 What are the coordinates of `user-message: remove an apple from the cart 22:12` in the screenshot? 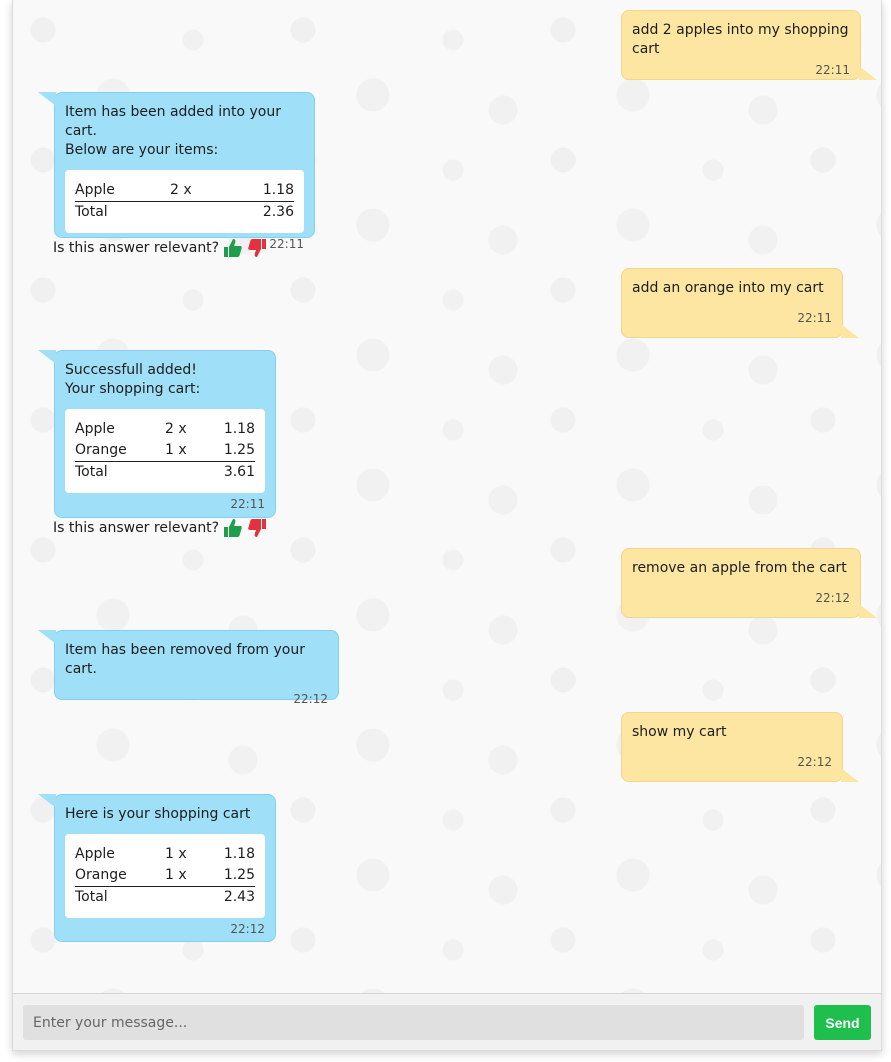 It's located at (749, 583).